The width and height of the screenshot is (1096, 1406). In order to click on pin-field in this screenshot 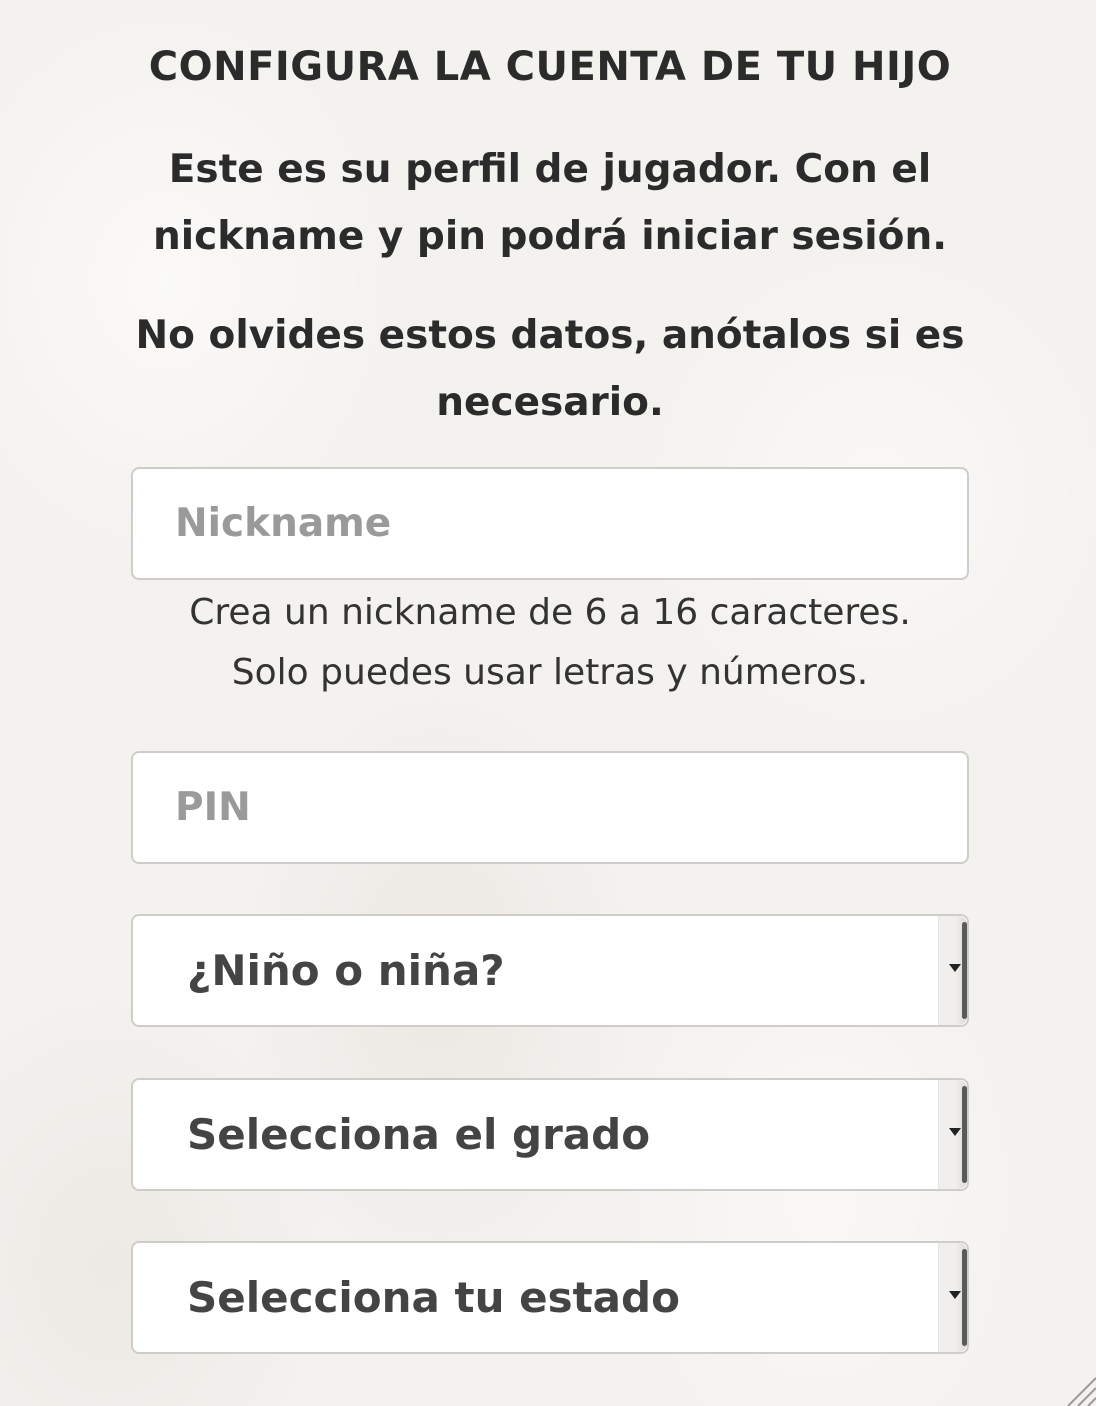, I will do `click(550, 807)`.